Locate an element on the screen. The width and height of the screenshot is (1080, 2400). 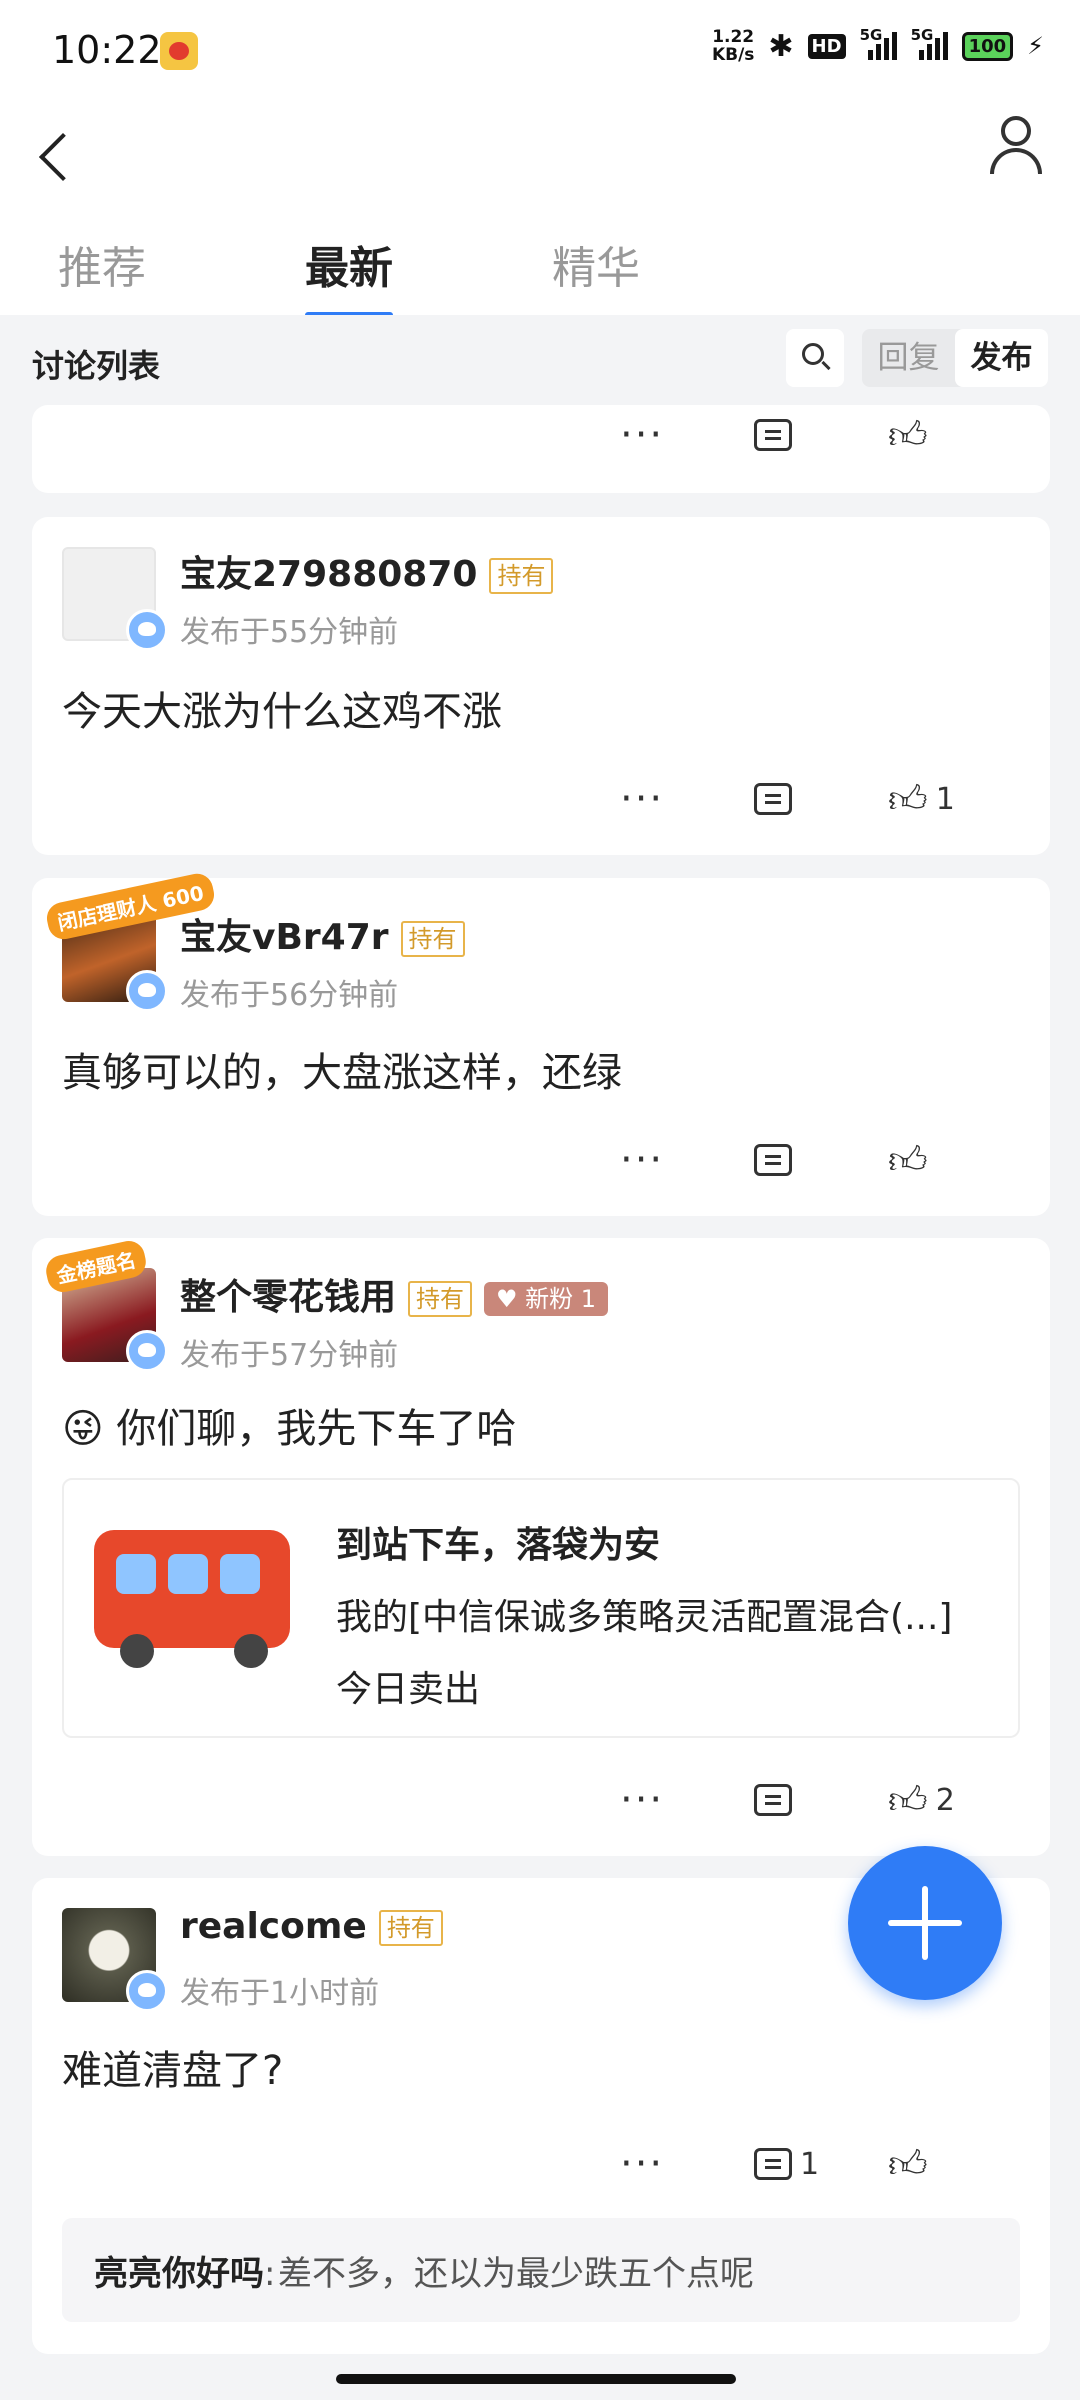
comment-button: 1 is located at coordinates (786, 2164).